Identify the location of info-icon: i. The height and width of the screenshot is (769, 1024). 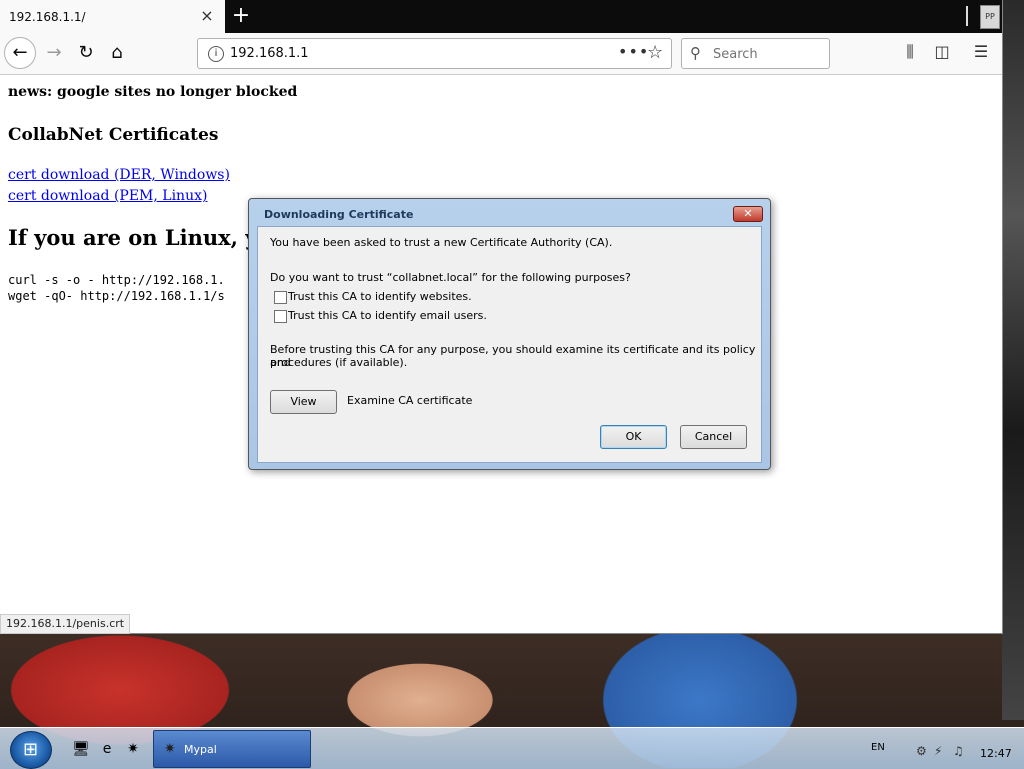
(216, 54).